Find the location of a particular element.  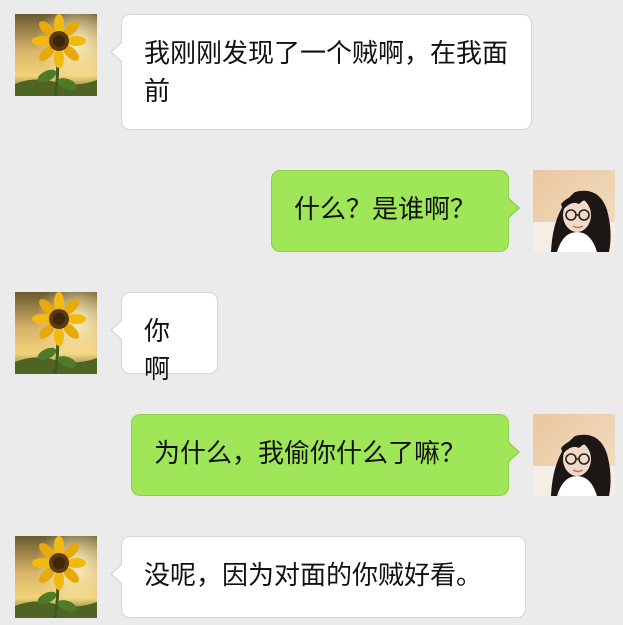

message-text: 什么？是谁啊？ is located at coordinates (385, 210).